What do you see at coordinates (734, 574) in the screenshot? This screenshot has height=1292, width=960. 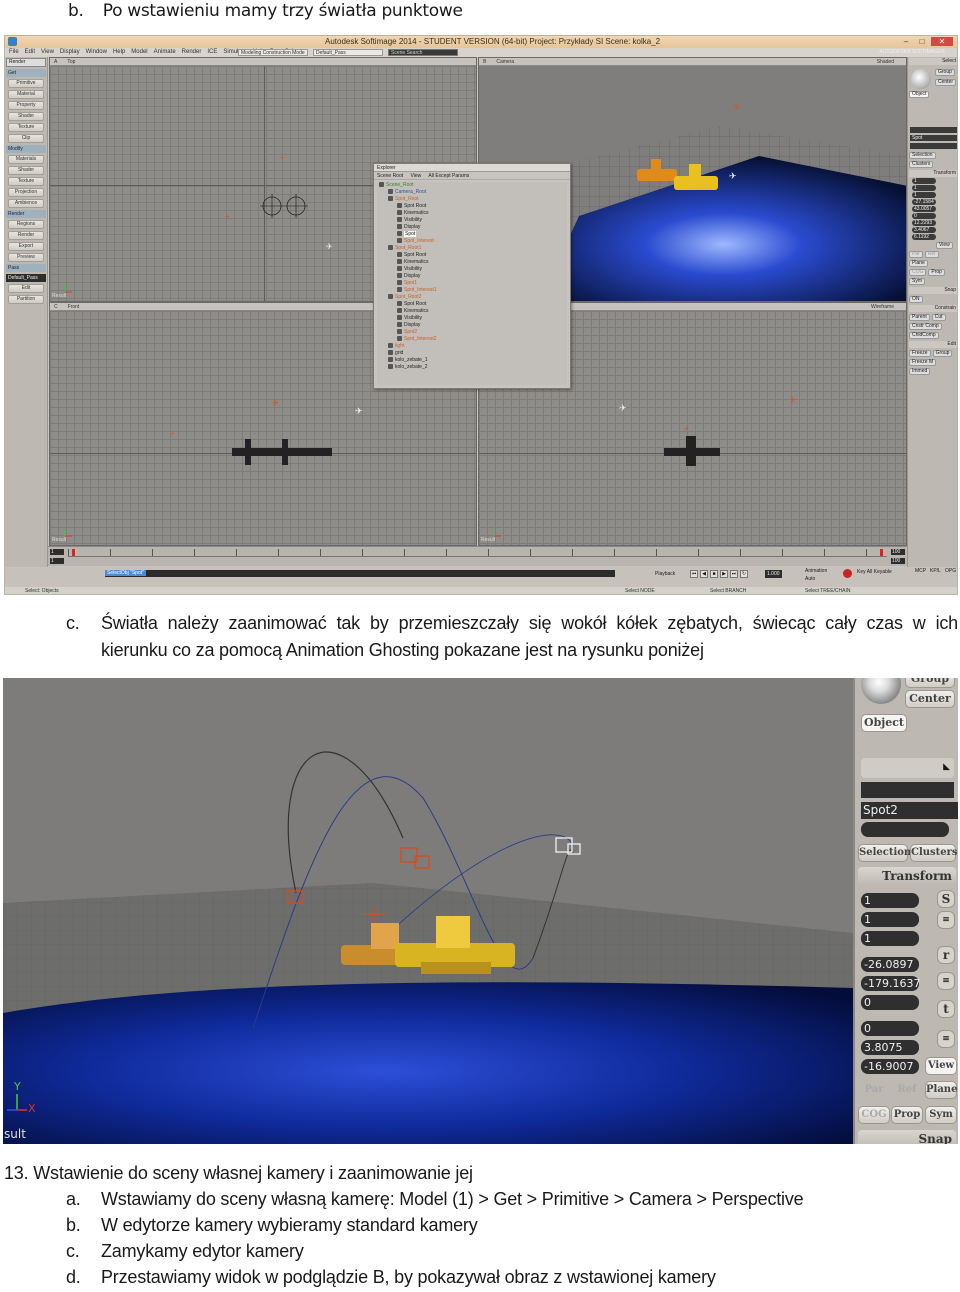 I see `last-frame-button: ⏭` at bounding box center [734, 574].